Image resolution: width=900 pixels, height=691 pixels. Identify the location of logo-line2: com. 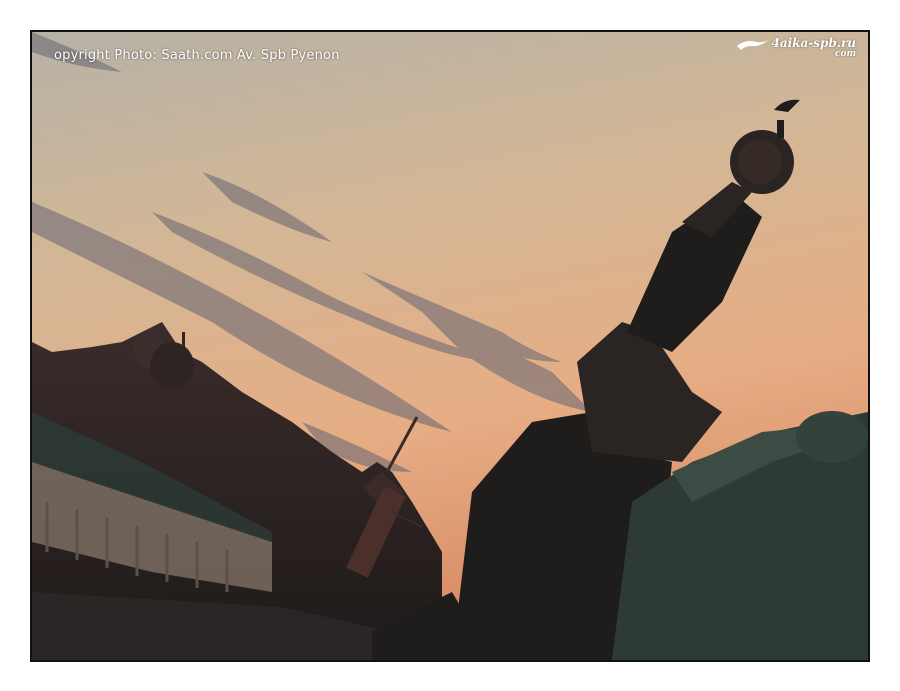
(845, 54).